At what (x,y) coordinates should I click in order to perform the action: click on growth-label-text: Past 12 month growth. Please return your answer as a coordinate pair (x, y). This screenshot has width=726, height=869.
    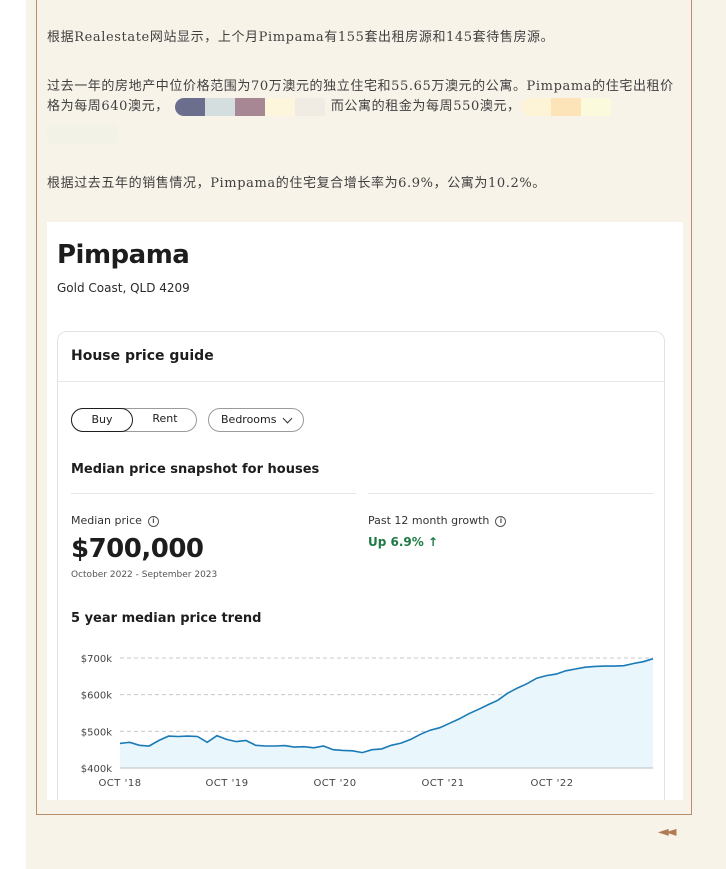
    Looking at the image, I should click on (429, 520).